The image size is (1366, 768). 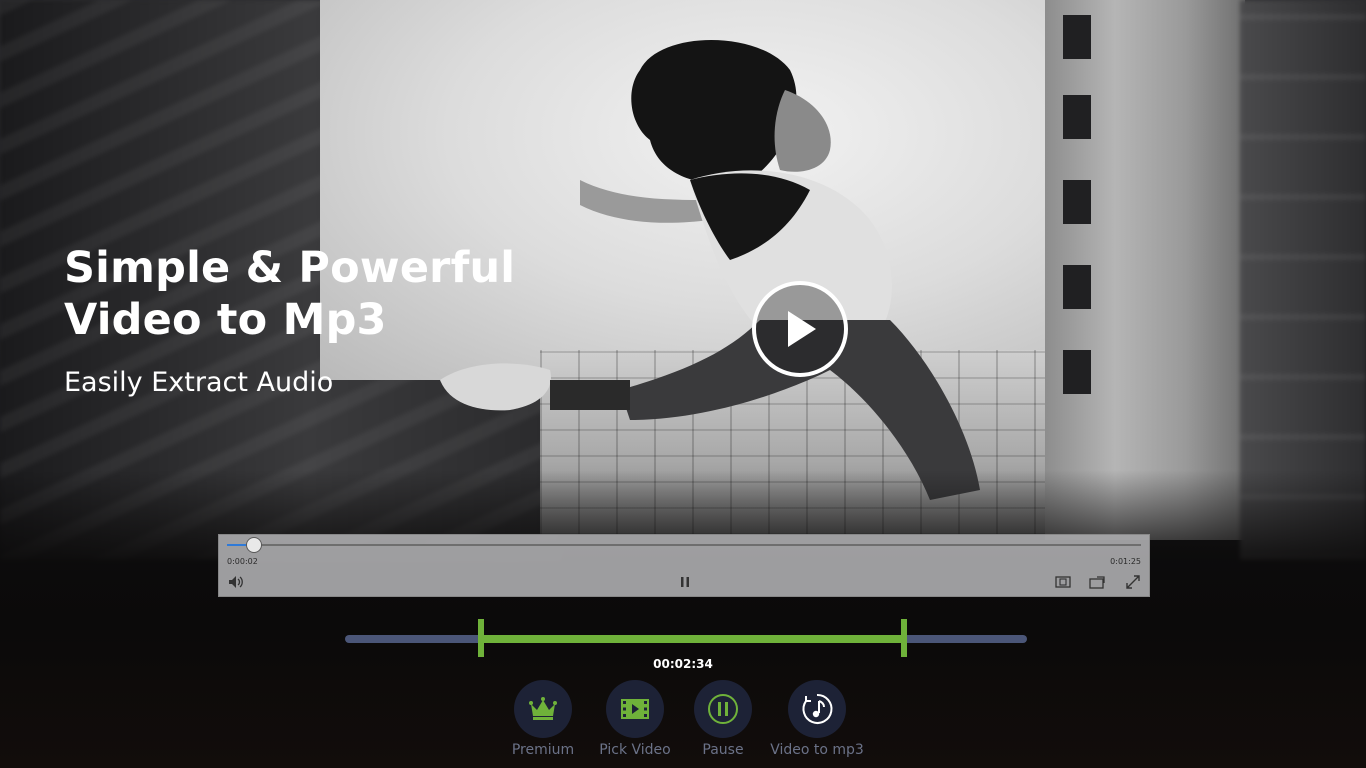 I want to click on pick-video-button: Pick Video, so click(x=635, y=719).